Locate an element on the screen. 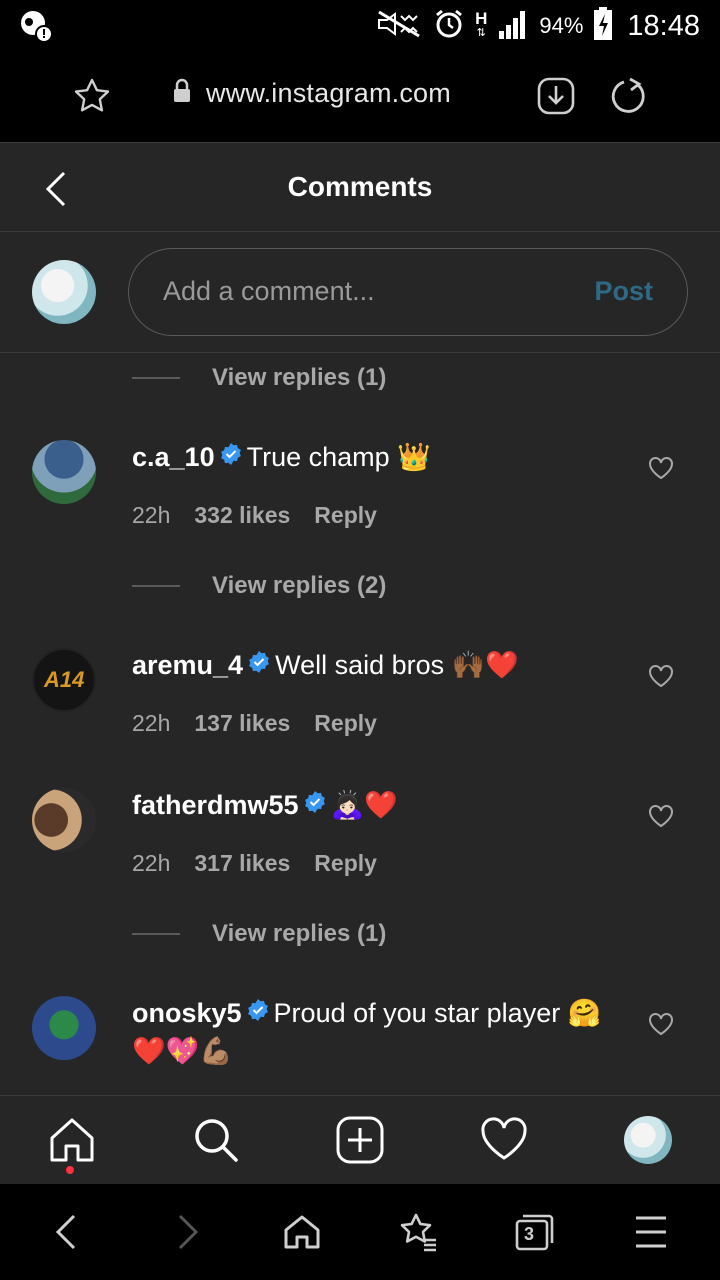 The width and height of the screenshot is (720, 1280). comment-text: Well said bros 🙌🏾❤️ is located at coordinates (397, 665).